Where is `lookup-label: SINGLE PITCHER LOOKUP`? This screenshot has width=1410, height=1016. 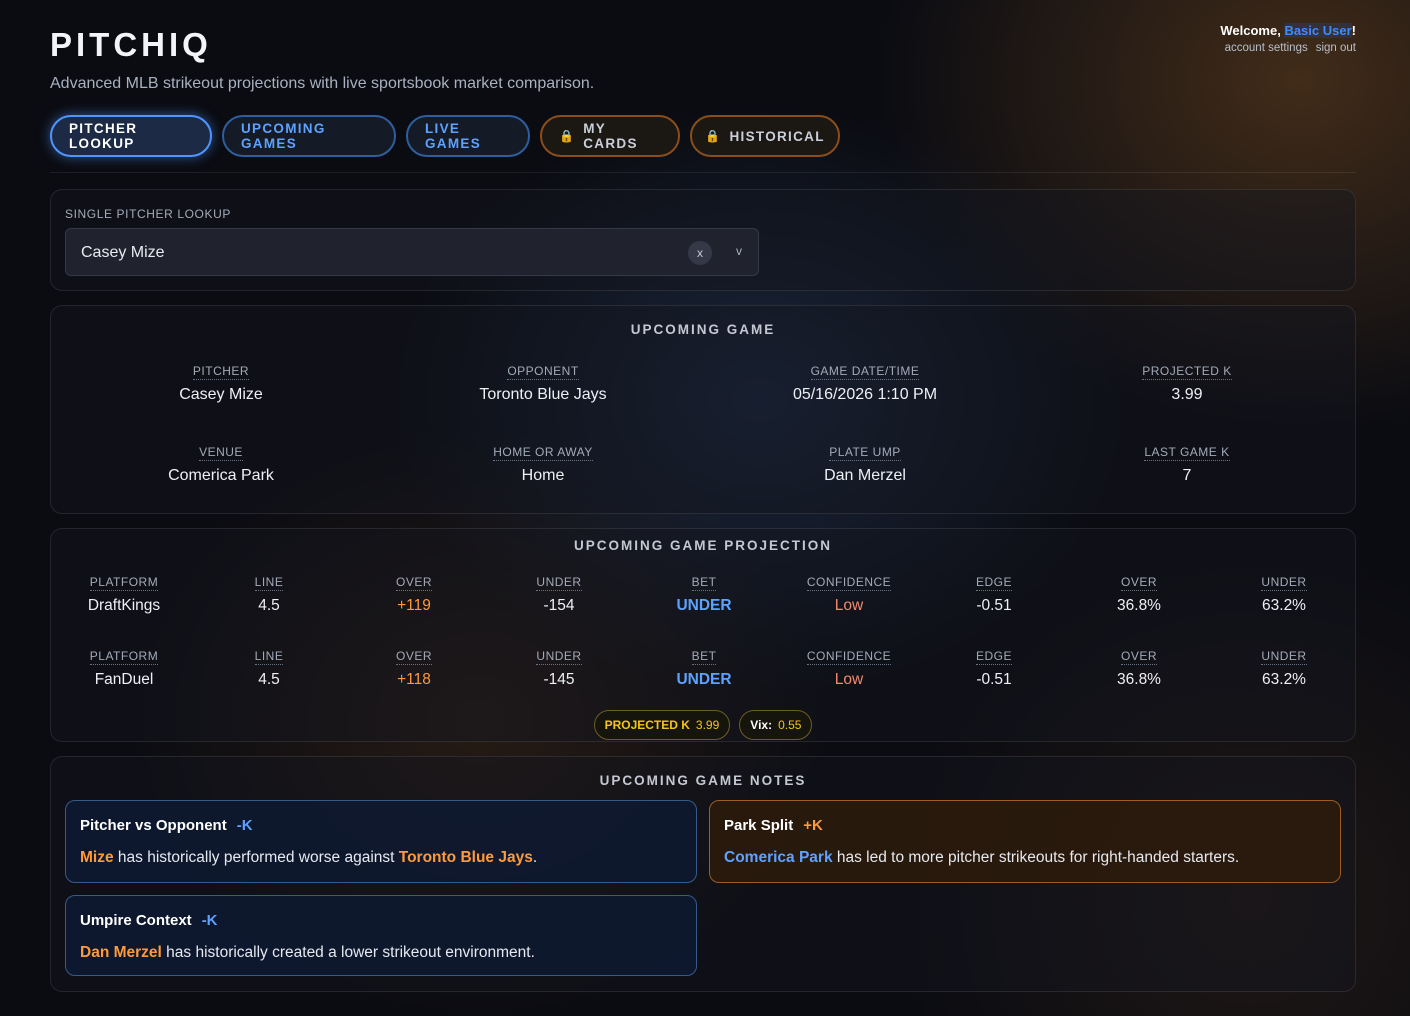
lookup-label: SINGLE PITCHER LOOKUP is located at coordinates (148, 214).